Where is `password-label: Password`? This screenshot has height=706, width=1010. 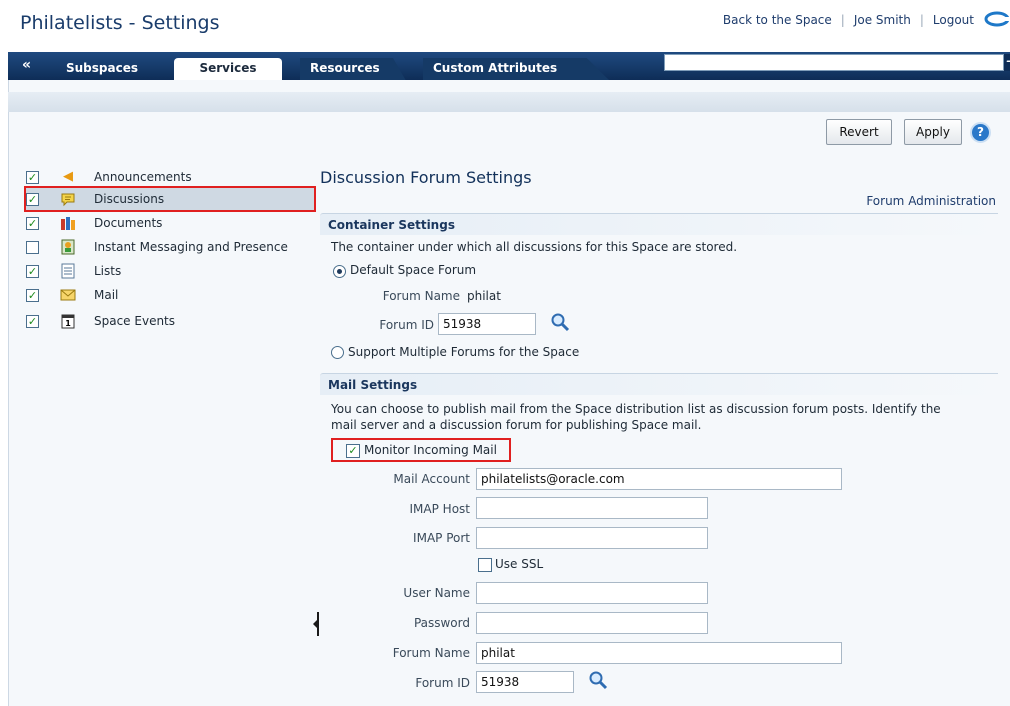
password-label: Password is located at coordinates (441, 623).